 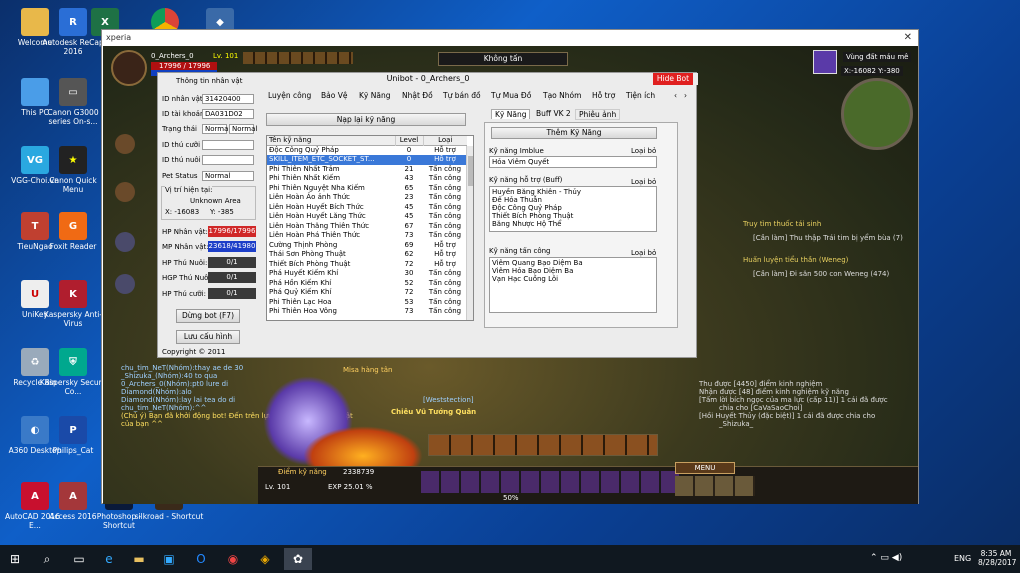 What do you see at coordinates (374, 95) in the screenshot?
I see `menu-ky-nang: Kỹ Năng` at bounding box center [374, 95].